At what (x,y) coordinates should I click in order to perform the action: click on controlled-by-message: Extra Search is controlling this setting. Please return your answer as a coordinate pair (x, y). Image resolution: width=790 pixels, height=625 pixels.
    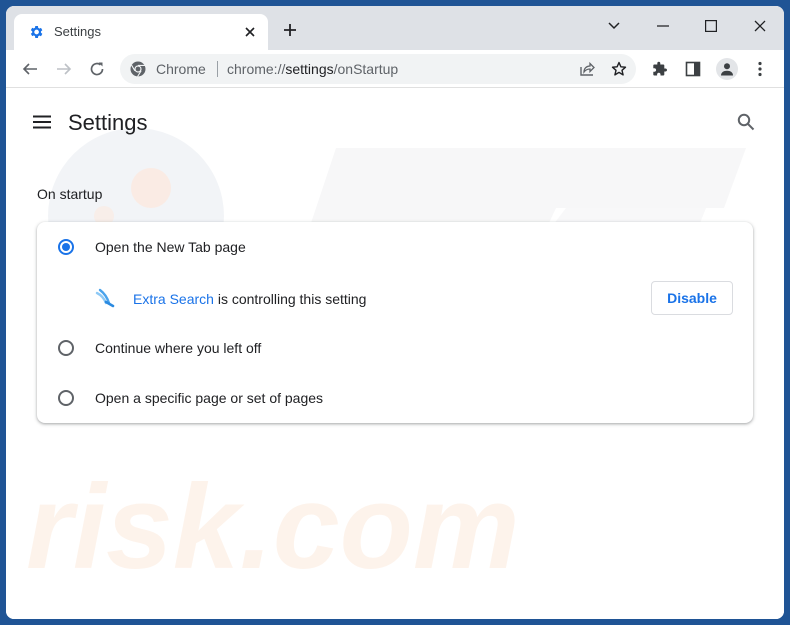
    Looking at the image, I should click on (250, 299).